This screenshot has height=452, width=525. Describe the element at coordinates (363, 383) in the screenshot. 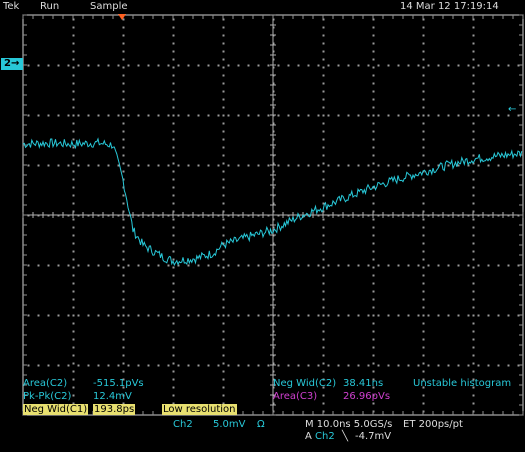

I see `measure-negwid-c2-value: 38.41ns` at that location.